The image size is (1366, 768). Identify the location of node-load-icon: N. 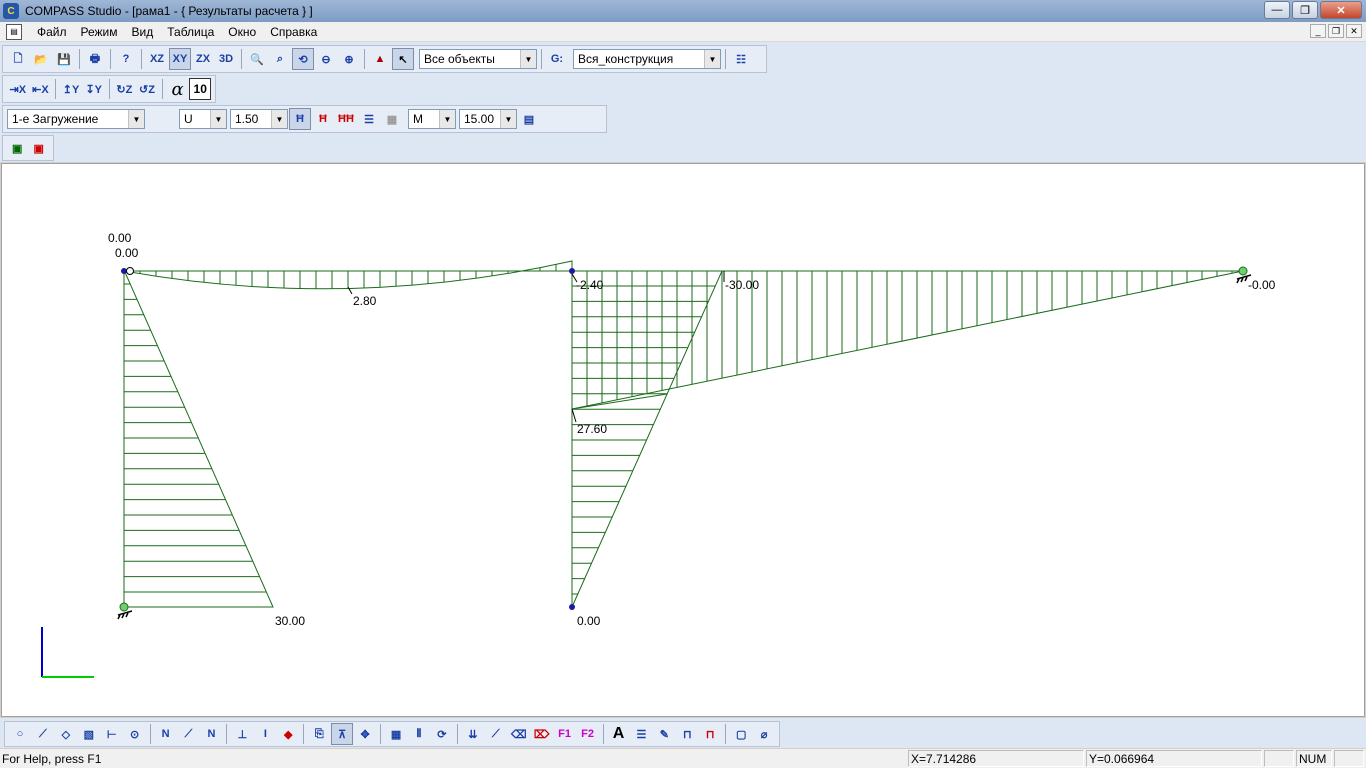
(166, 734).